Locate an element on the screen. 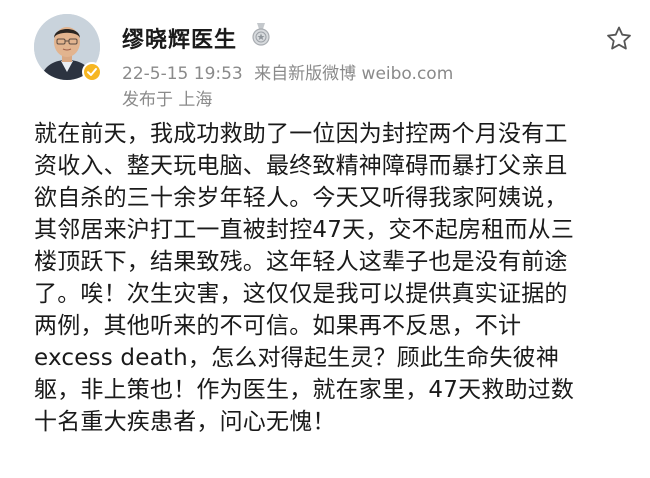  post-text-line: 其邻居来沪打工一直被封控47天，交不起房租而从三 is located at coordinates (304, 230).